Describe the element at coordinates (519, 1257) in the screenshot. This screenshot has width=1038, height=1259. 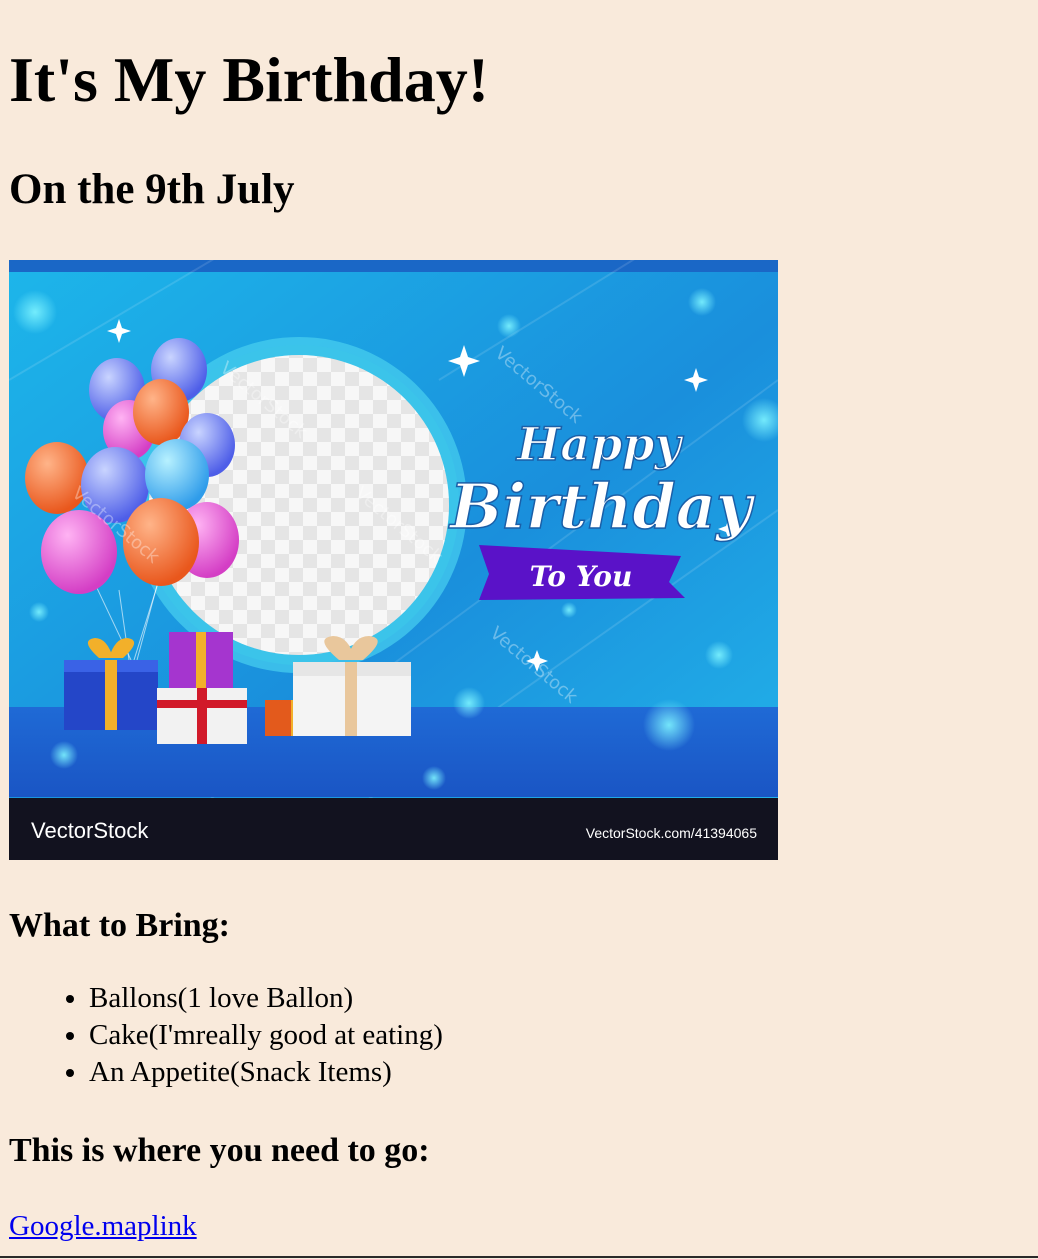
I see `bottom-divider` at that location.